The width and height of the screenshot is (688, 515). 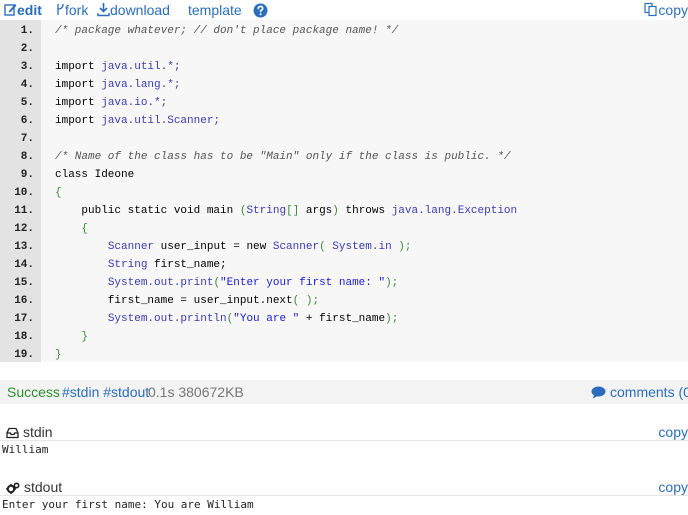 What do you see at coordinates (24, 283) in the screenshot?
I see `line-number: 15.` at bounding box center [24, 283].